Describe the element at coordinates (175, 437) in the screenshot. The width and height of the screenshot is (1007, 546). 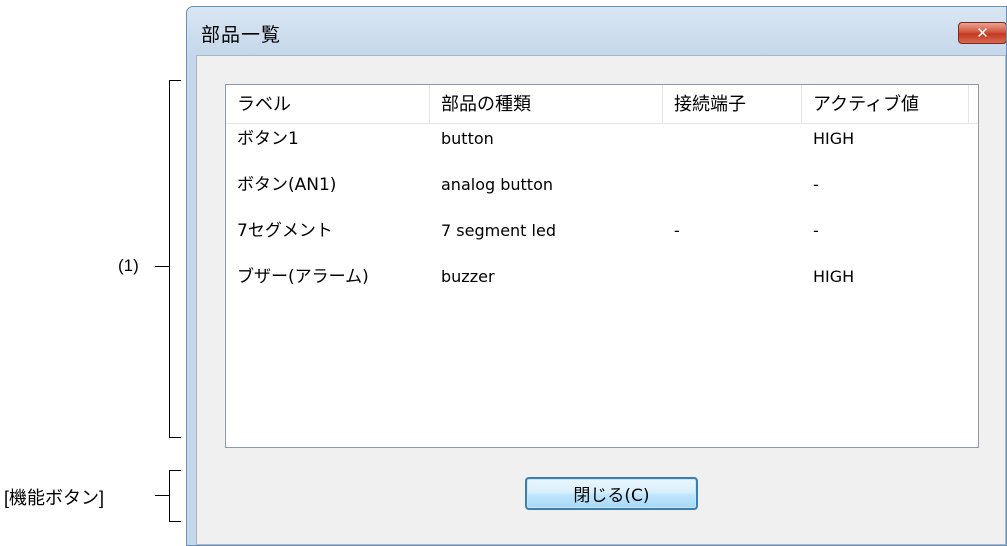
I see `list-bracket-bottom` at that location.